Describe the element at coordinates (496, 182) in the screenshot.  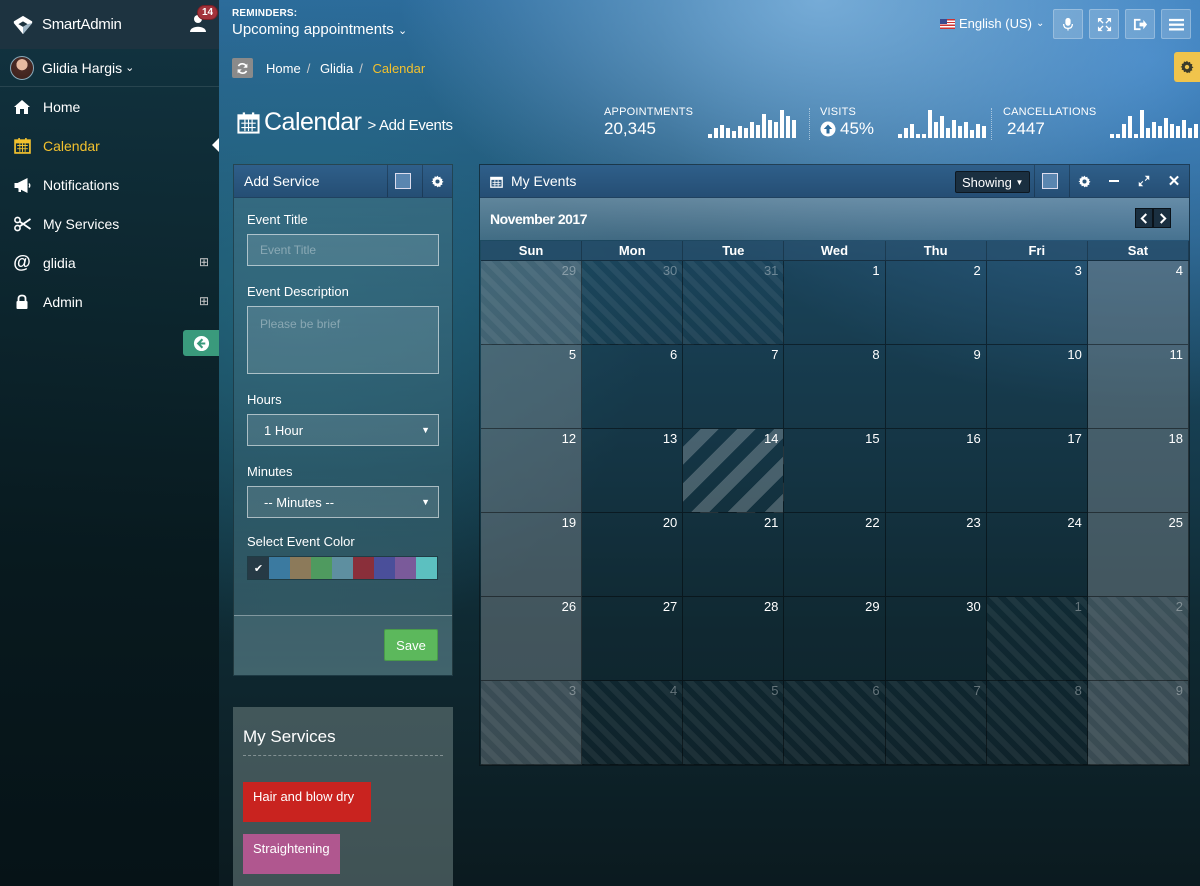
I see `calendar-icon` at that location.